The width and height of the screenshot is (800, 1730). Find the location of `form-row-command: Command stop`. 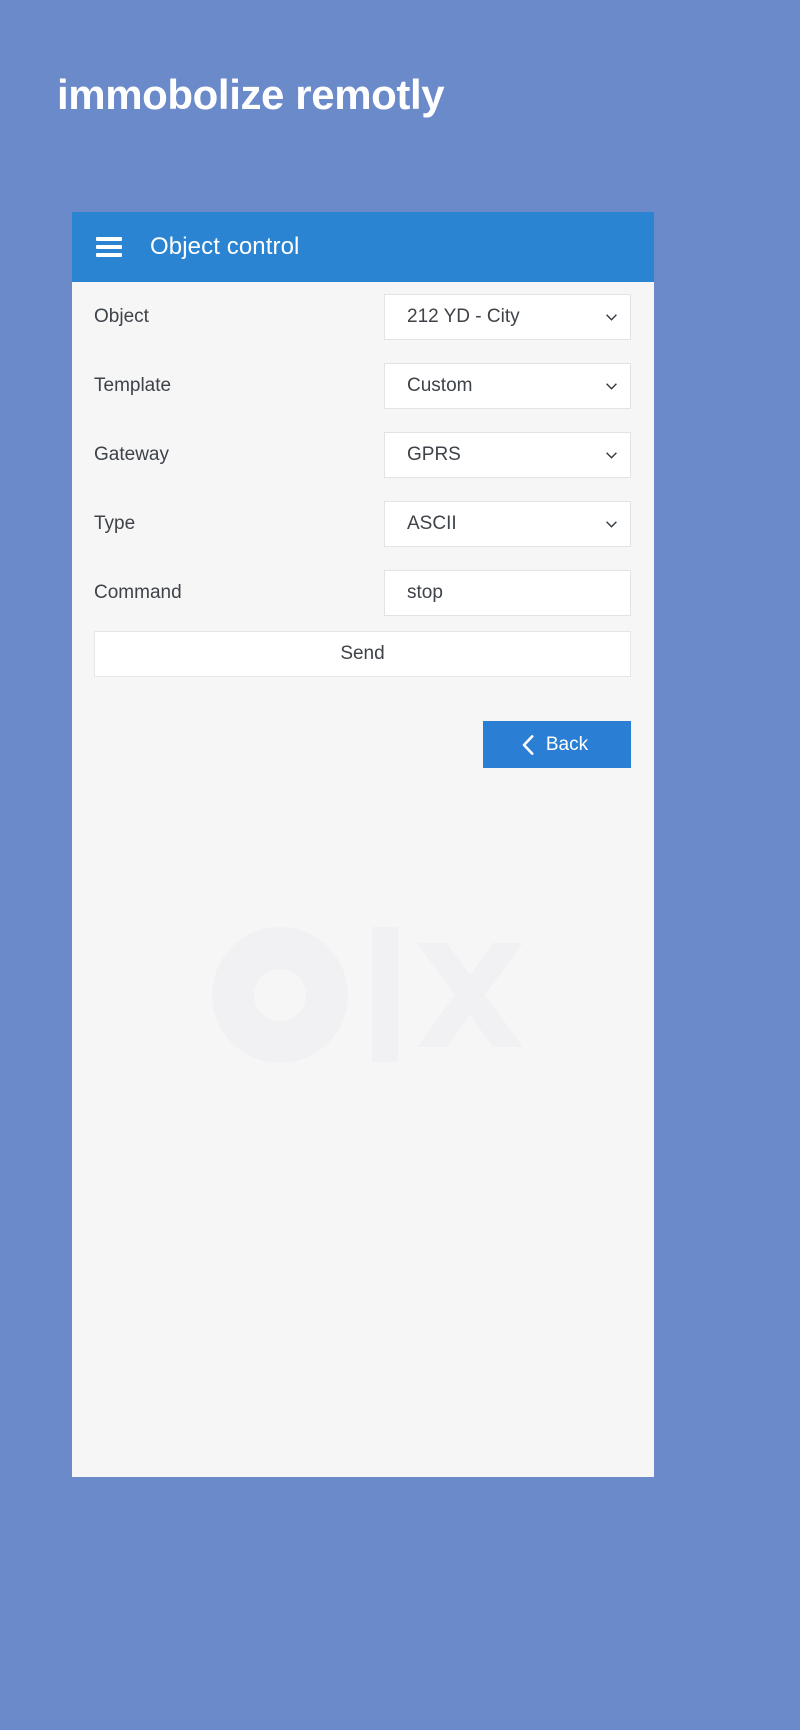

form-row-command: Command stop is located at coordinates (363, 592).